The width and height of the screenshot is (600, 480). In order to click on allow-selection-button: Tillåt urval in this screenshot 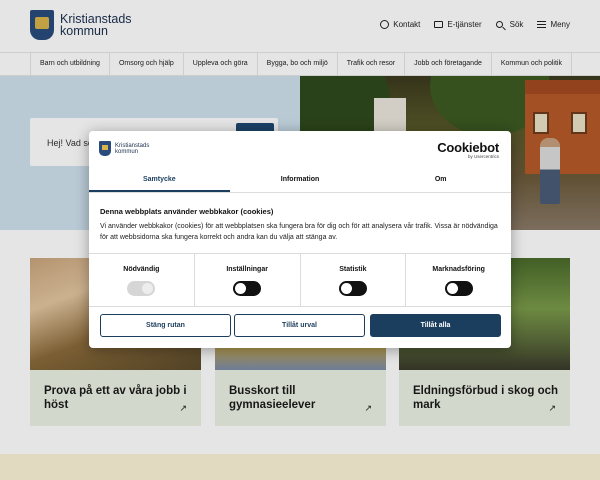, I will do `click(299, 325)`.